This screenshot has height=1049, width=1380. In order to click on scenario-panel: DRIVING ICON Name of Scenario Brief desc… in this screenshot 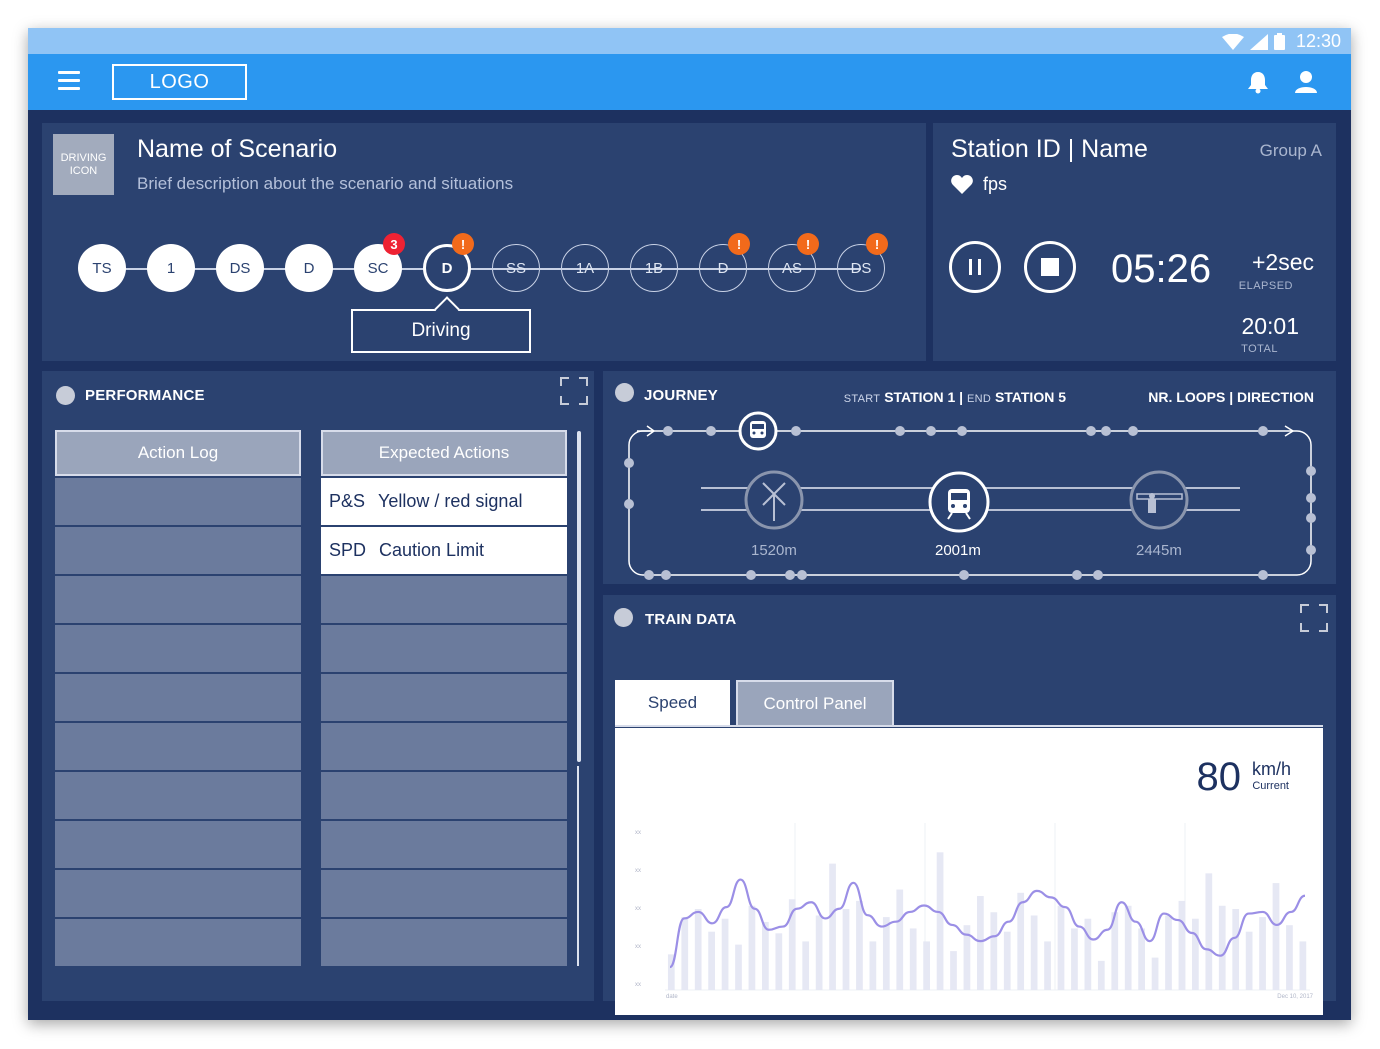, I will do `click(484, 242)`.